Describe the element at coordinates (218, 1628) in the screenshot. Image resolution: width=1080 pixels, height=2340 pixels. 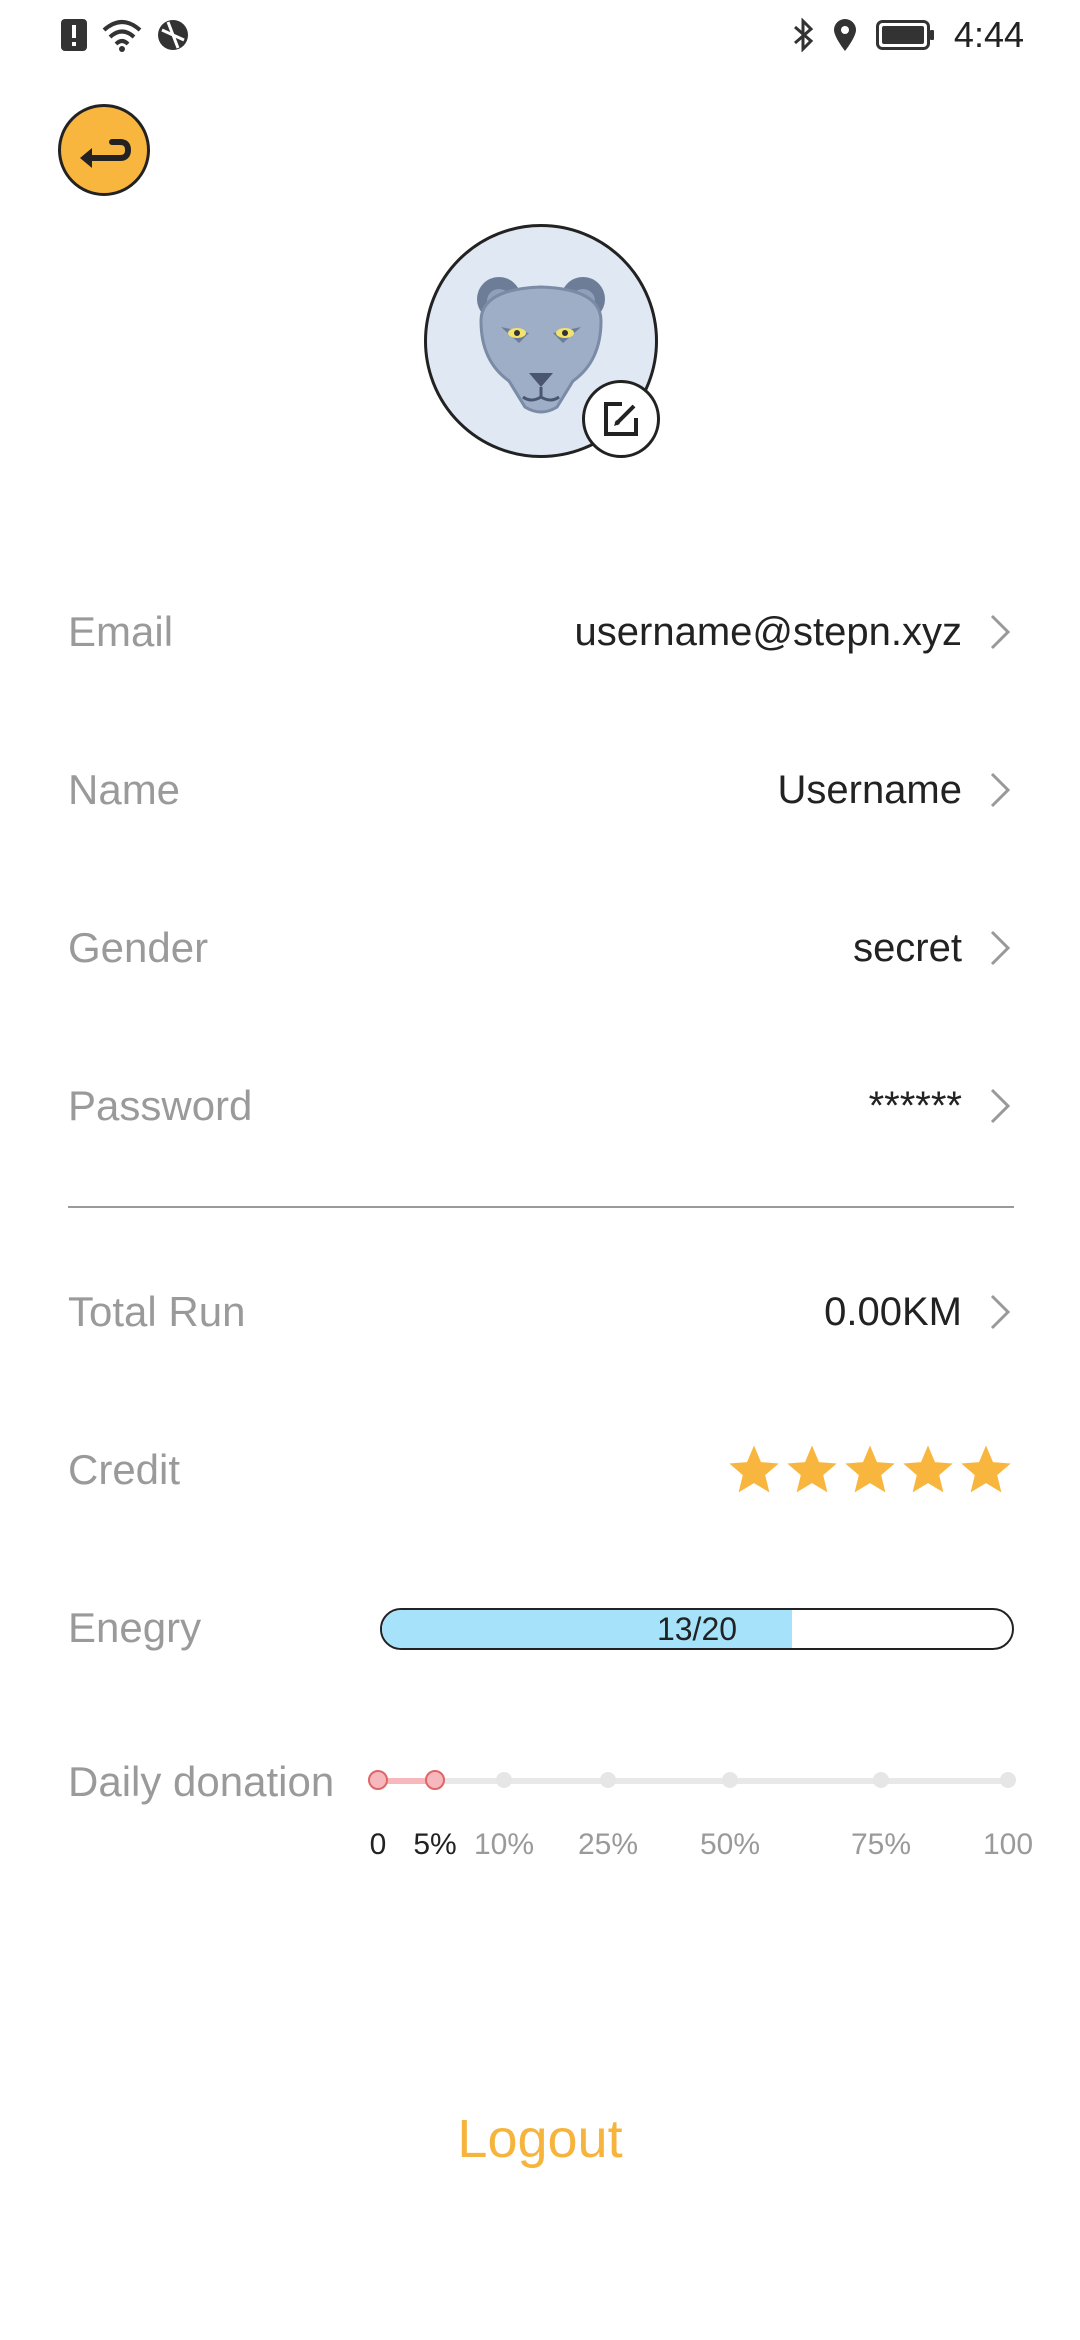
I see `energy-row: Enegry` at that location.